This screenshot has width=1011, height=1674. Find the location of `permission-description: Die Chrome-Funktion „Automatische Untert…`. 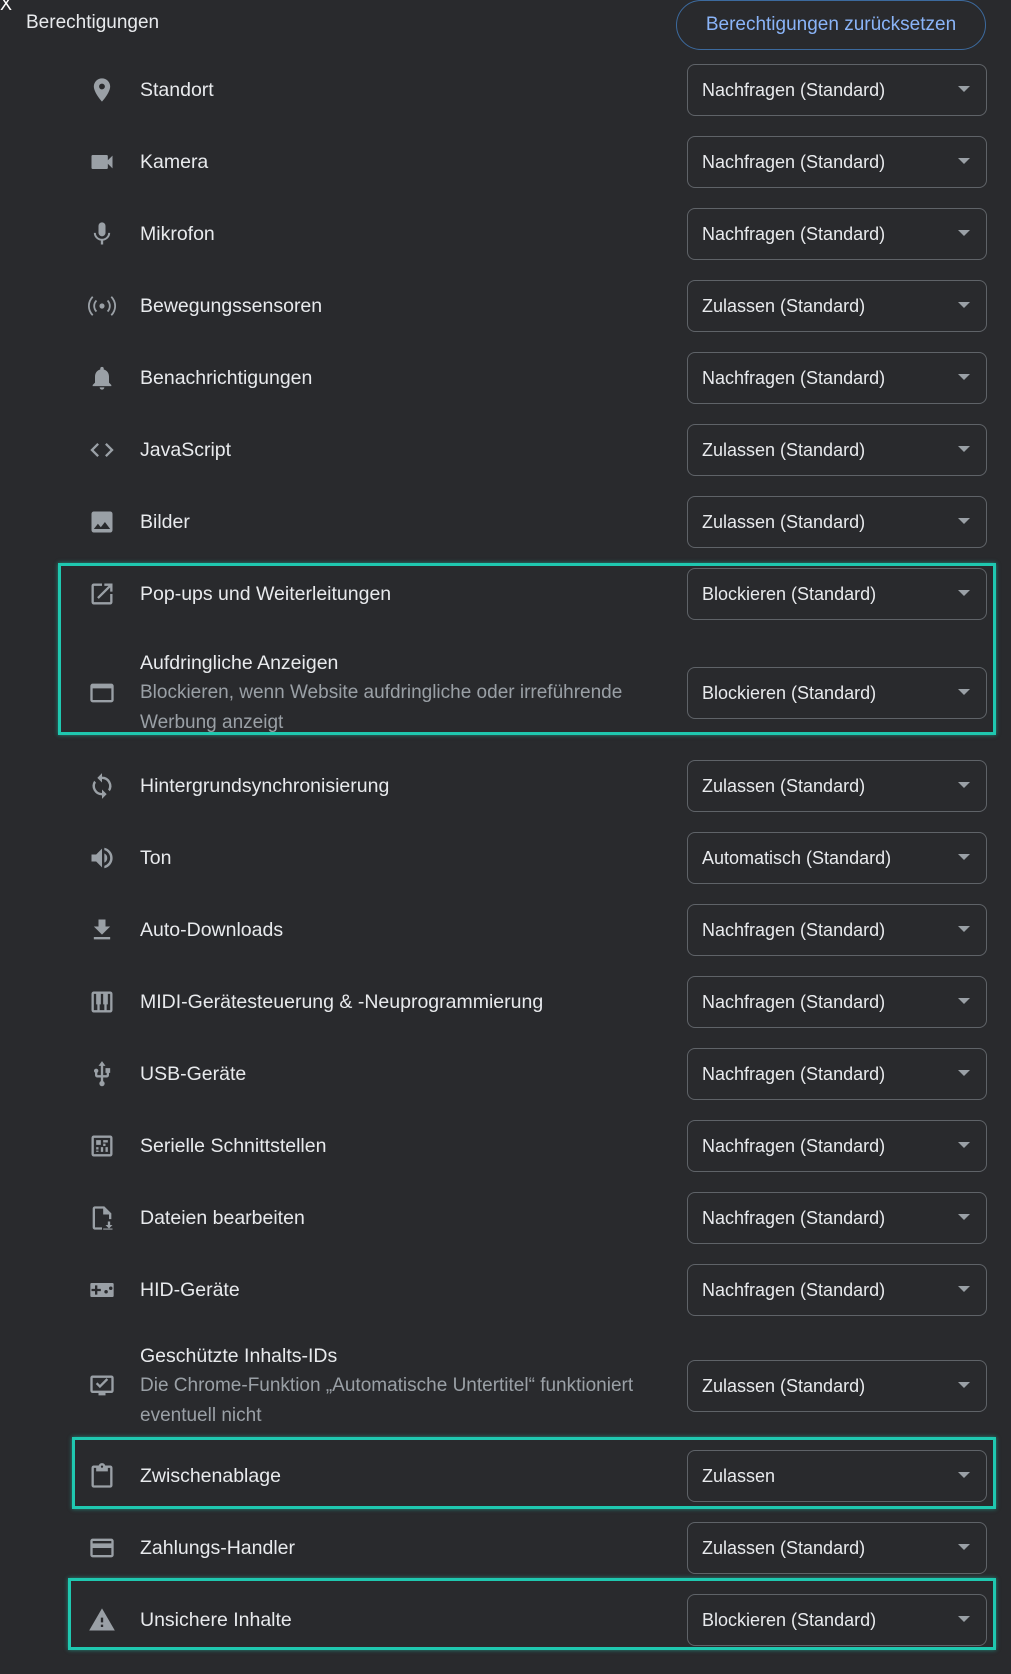

permission-description: Die Chrome-Funktion „Automatische Untert… is located at coordinates (387, 1400).